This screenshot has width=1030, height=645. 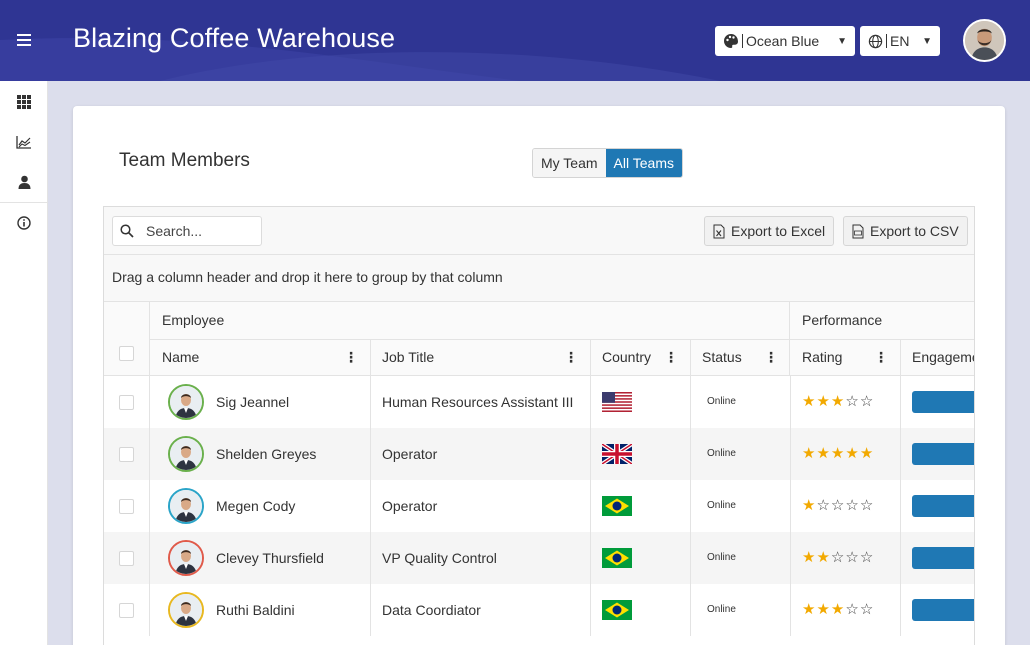 What do you see at coordinates (24, 182) in the screenshot?
I see `user-icon` at bounding box center [24, 182].